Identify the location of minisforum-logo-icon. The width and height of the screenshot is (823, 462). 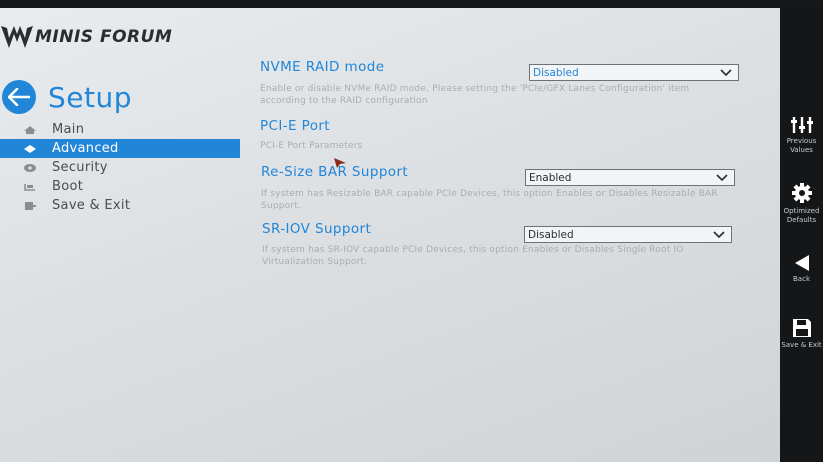
(17, 37).